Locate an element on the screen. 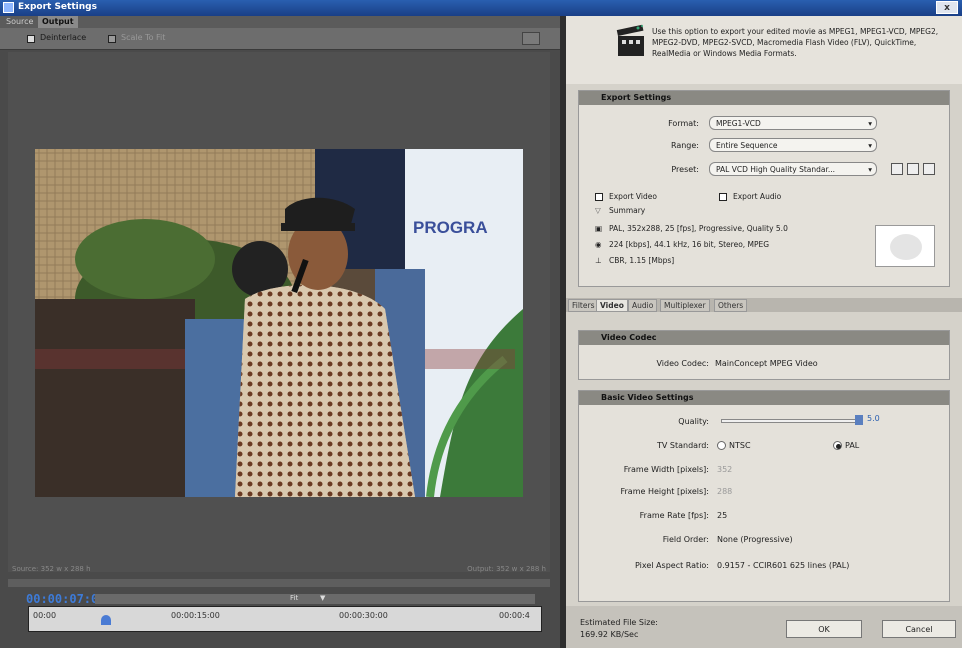  preset-thumbnail is located at coordinates (905, 246).